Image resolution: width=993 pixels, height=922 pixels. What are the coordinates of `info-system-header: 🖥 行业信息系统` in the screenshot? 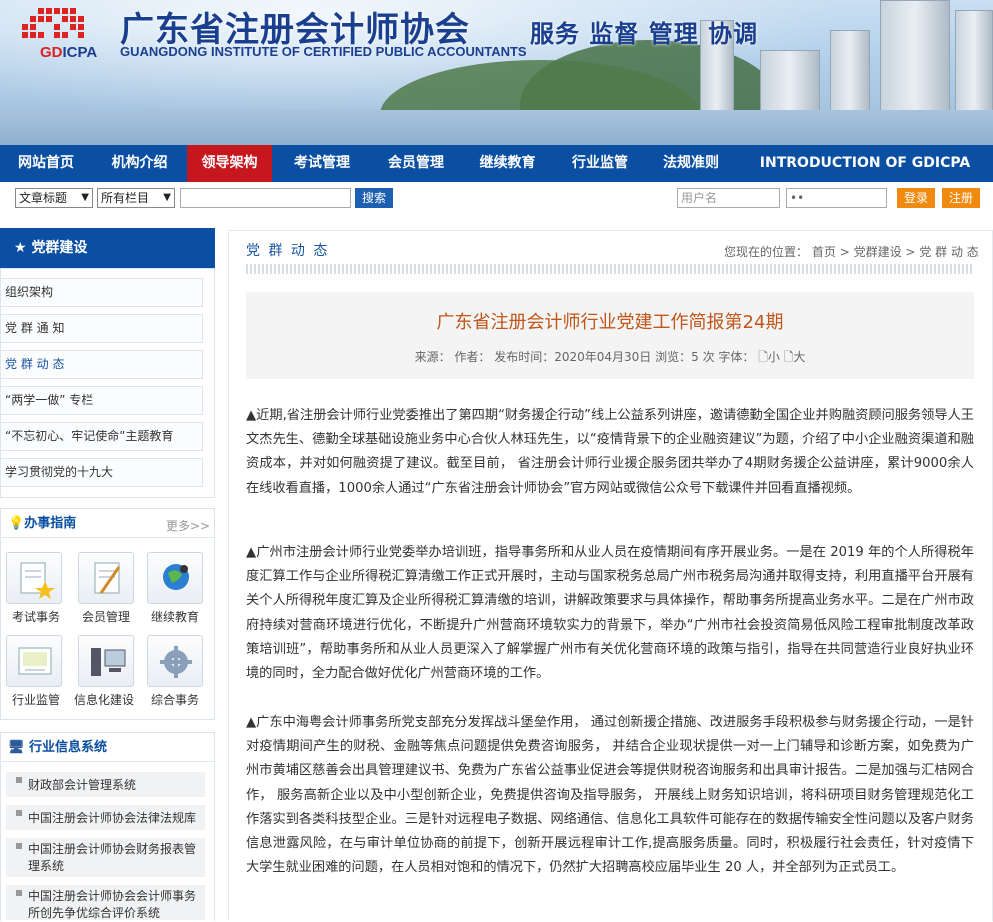 It's located at (107, 748).